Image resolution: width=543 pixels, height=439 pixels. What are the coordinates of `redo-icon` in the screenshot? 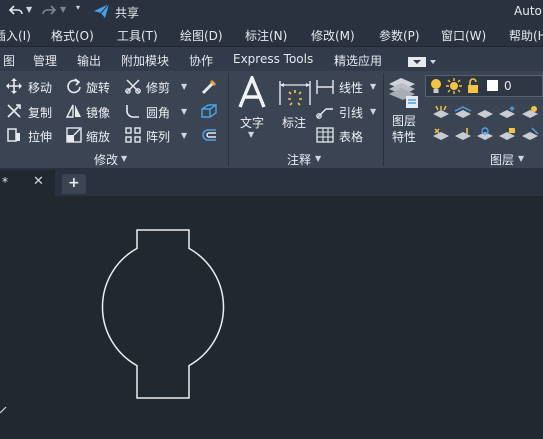 It's located at (49, 13).